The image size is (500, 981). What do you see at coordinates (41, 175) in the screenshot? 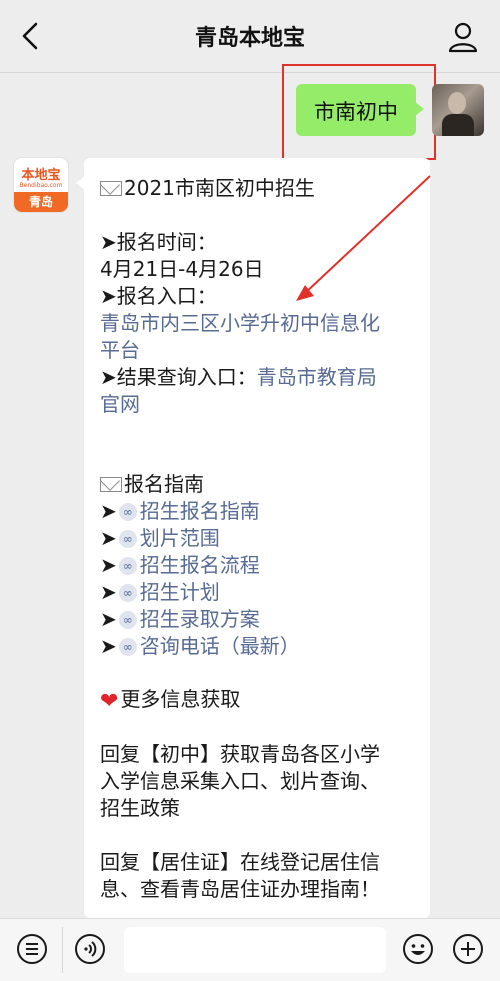
I see `logo-text-top: 本地宝` at bounding box center [41, 175].